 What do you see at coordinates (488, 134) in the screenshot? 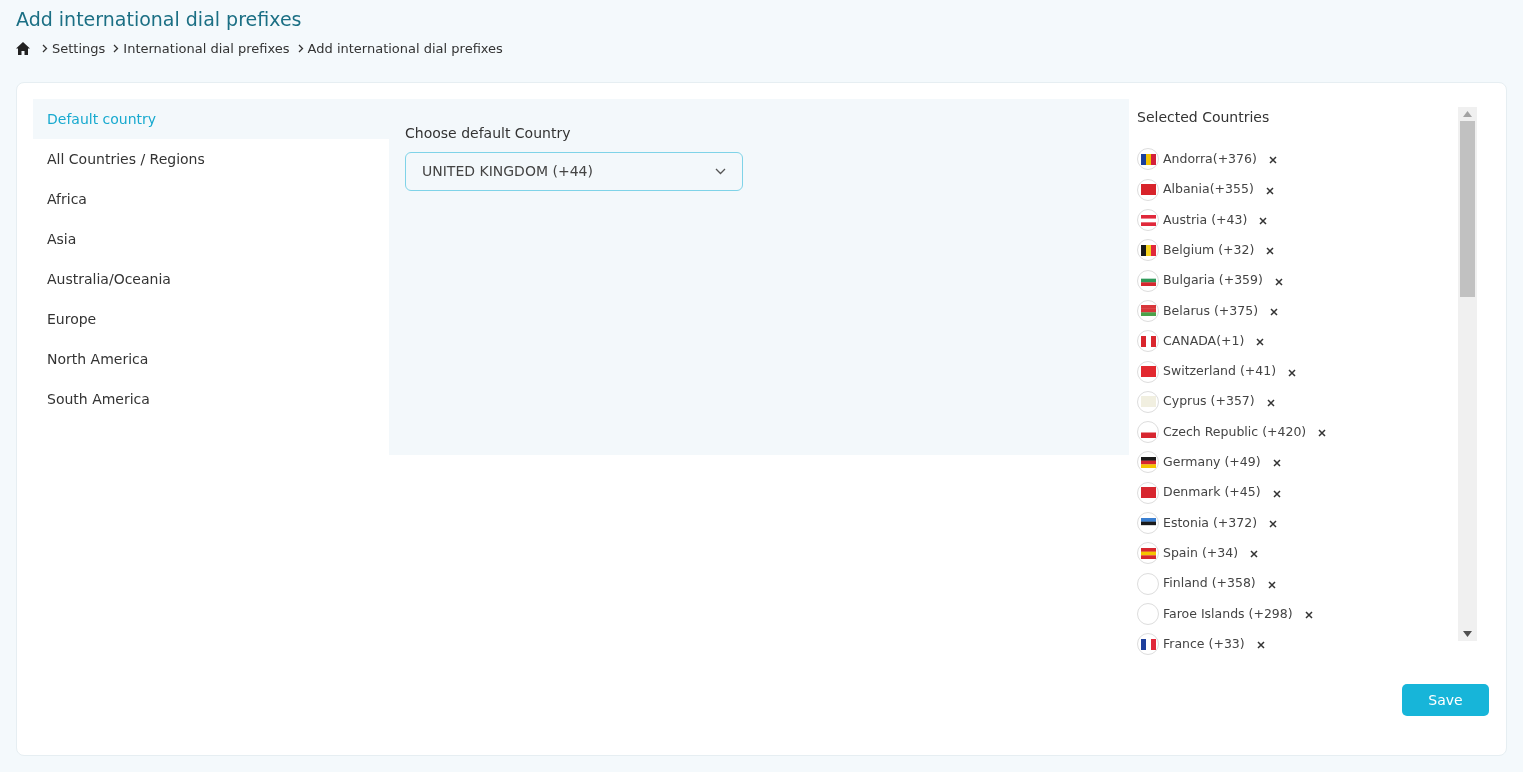
I see `field-label: Choose default Country` at bounding box center [488, 134].